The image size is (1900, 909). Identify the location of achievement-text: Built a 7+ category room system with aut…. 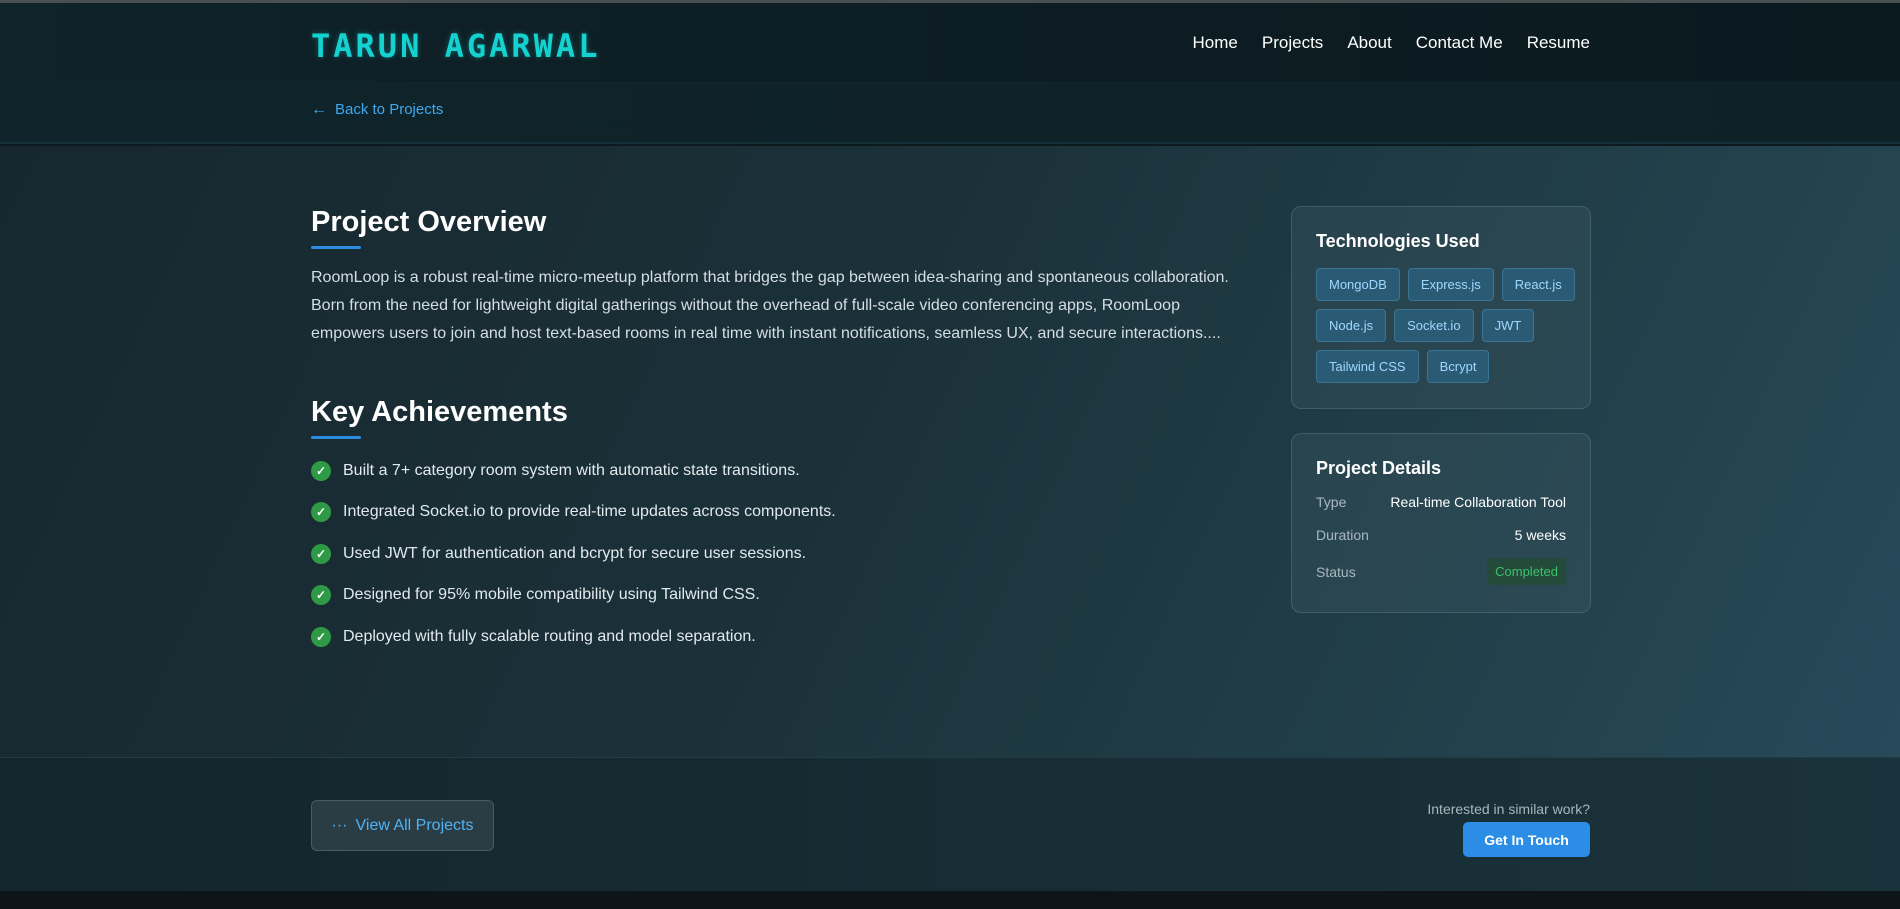
(571, 470).